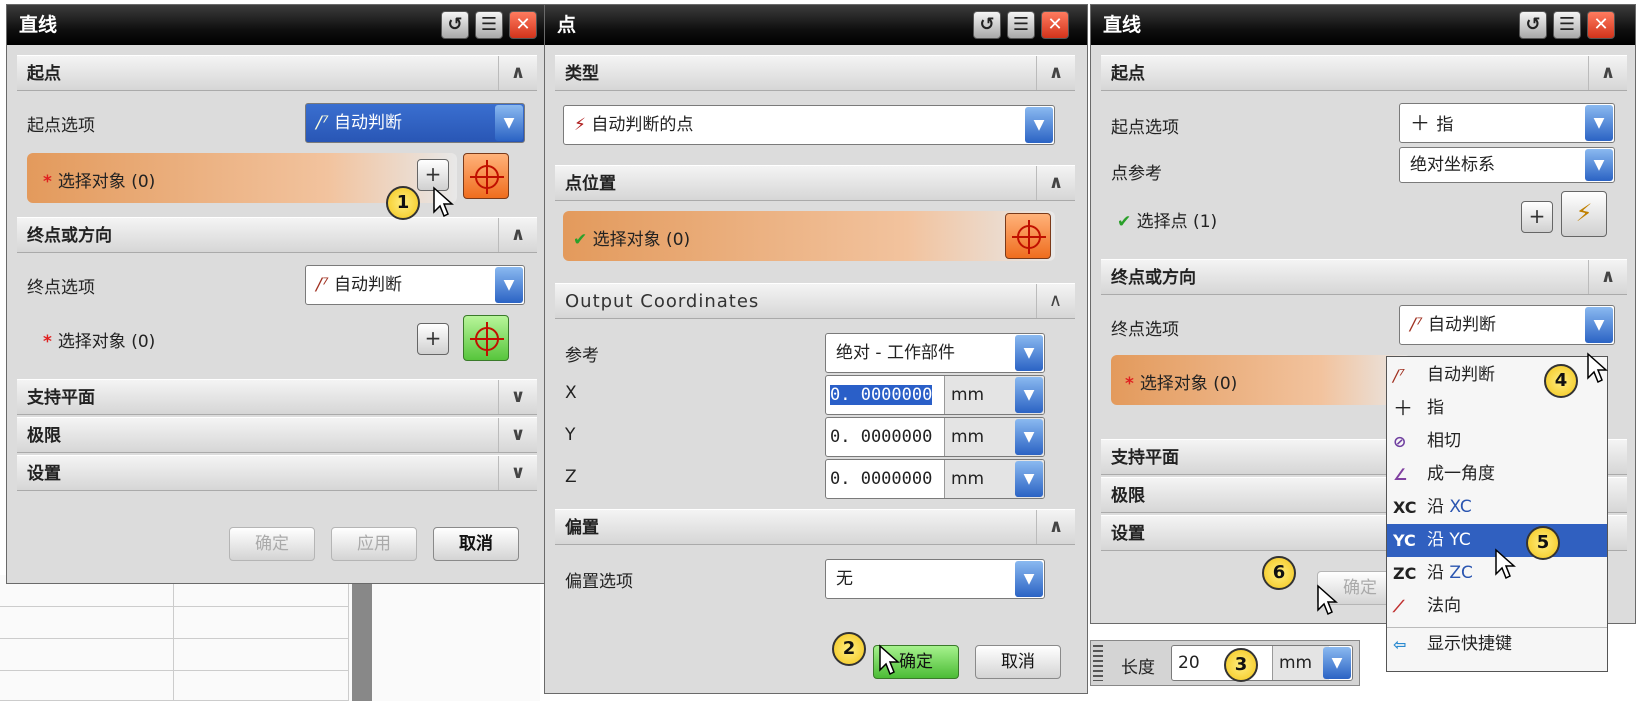  I want to click on z-coordinate-field: 0. 0000000 mm ▼, so click(935, 479).